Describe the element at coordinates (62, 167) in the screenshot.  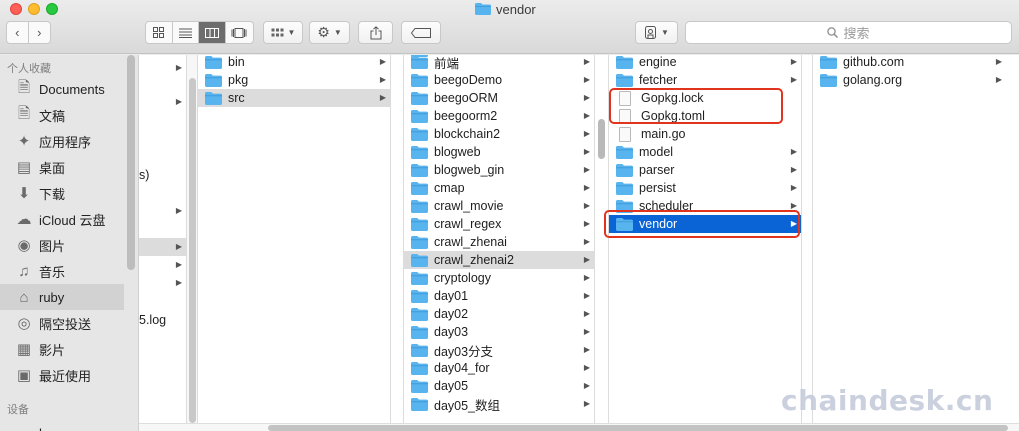
I see `sidebar-item: ▤ 桌面` at that location.